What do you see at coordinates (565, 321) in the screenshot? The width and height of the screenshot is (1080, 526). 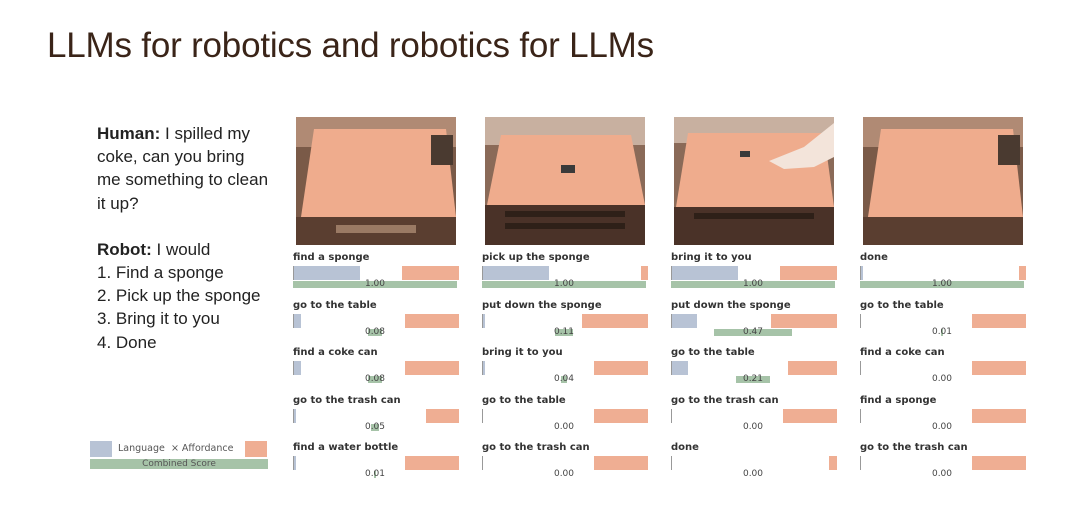 I see `action-score-row: put down the sponge 0.11` at bounding box center [565, 321].